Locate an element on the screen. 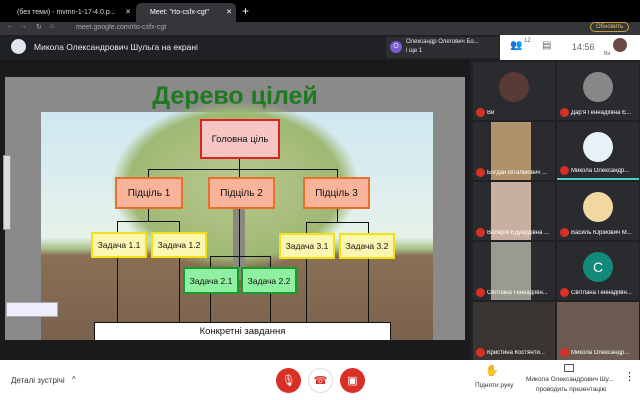  mic-off-icon: 🎙 is located at coordinates (288, 381).